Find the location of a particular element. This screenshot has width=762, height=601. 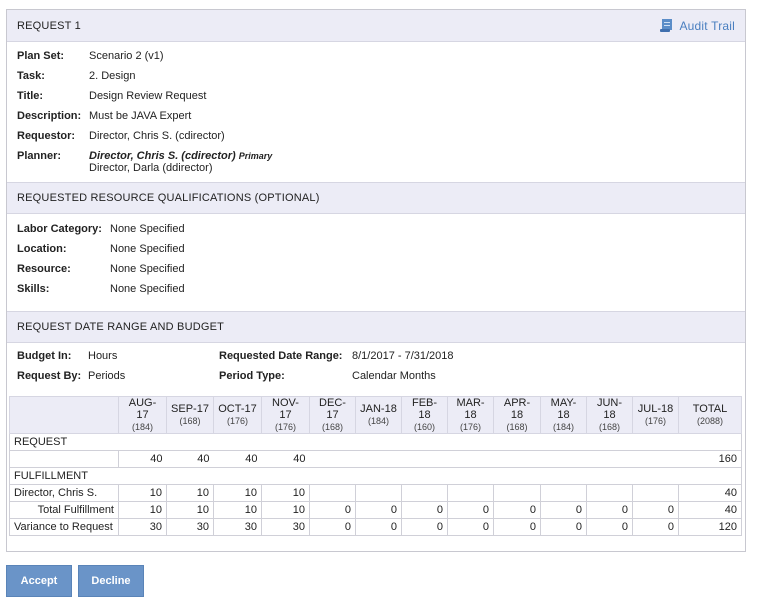

field-label: Plan Set: is located at coordinates (41, 56).